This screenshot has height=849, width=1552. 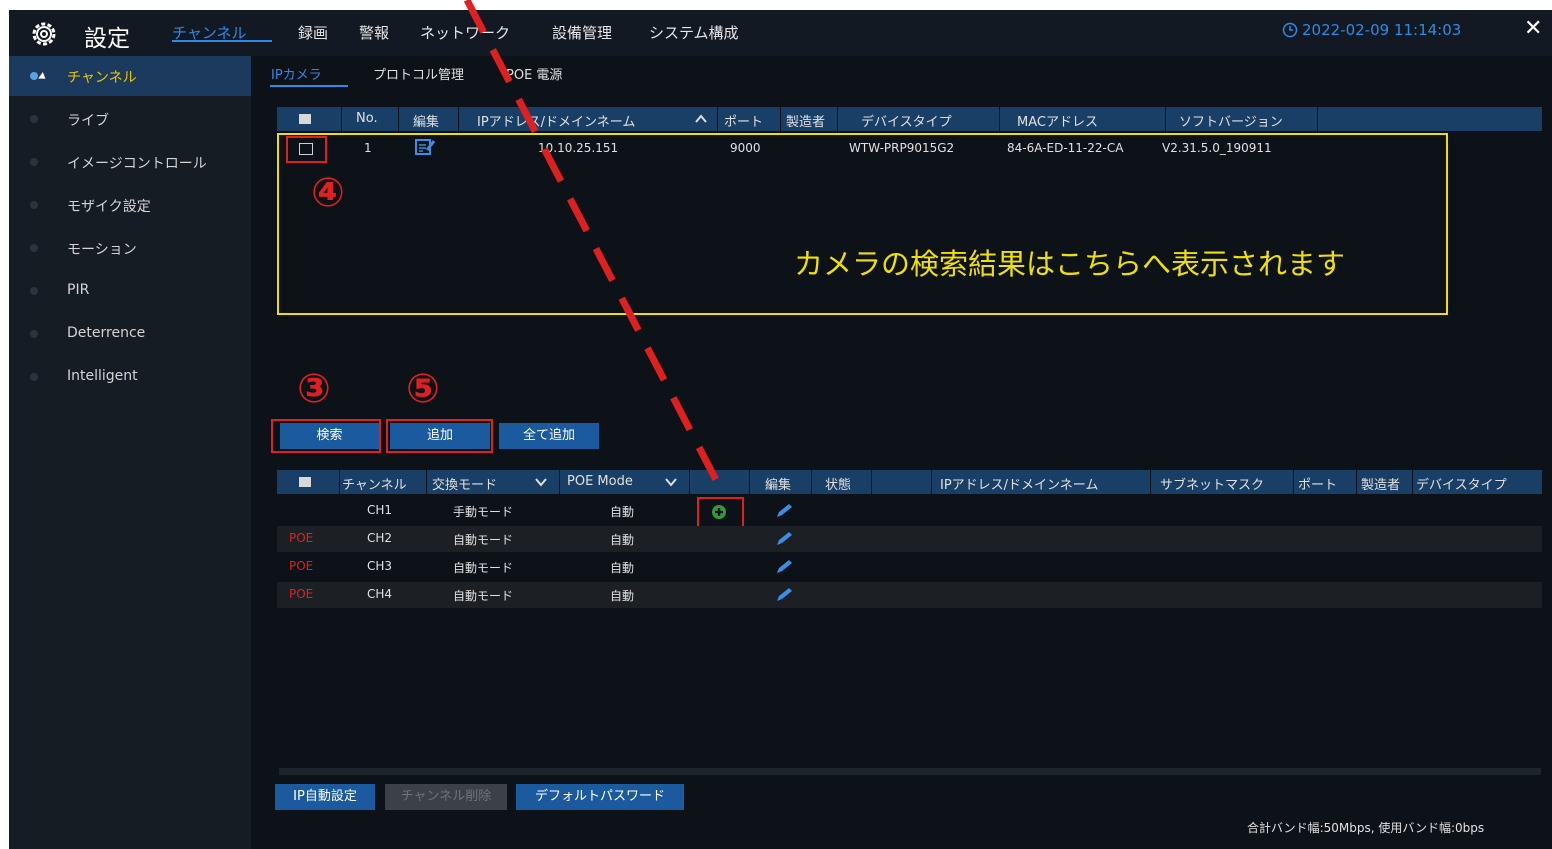 What do you see at coordinates (107, 39) in the screenshot?
I see `page-title: 設定` at bounding box center [107, 39].